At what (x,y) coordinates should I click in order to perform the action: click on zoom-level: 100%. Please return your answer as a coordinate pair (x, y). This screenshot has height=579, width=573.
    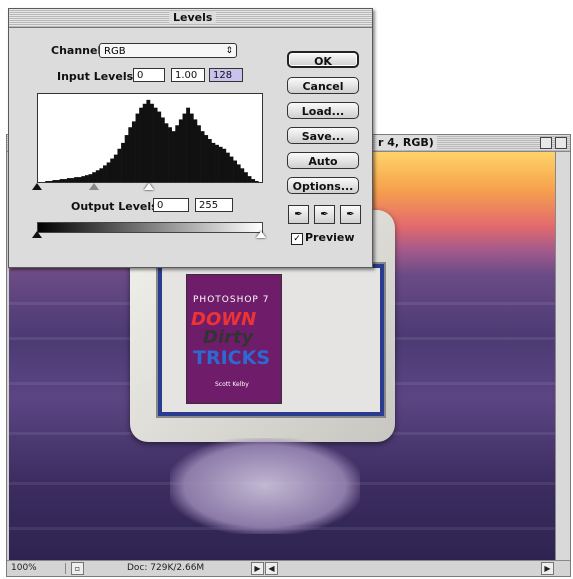
    Looking at the image, I should click on (38, 568).